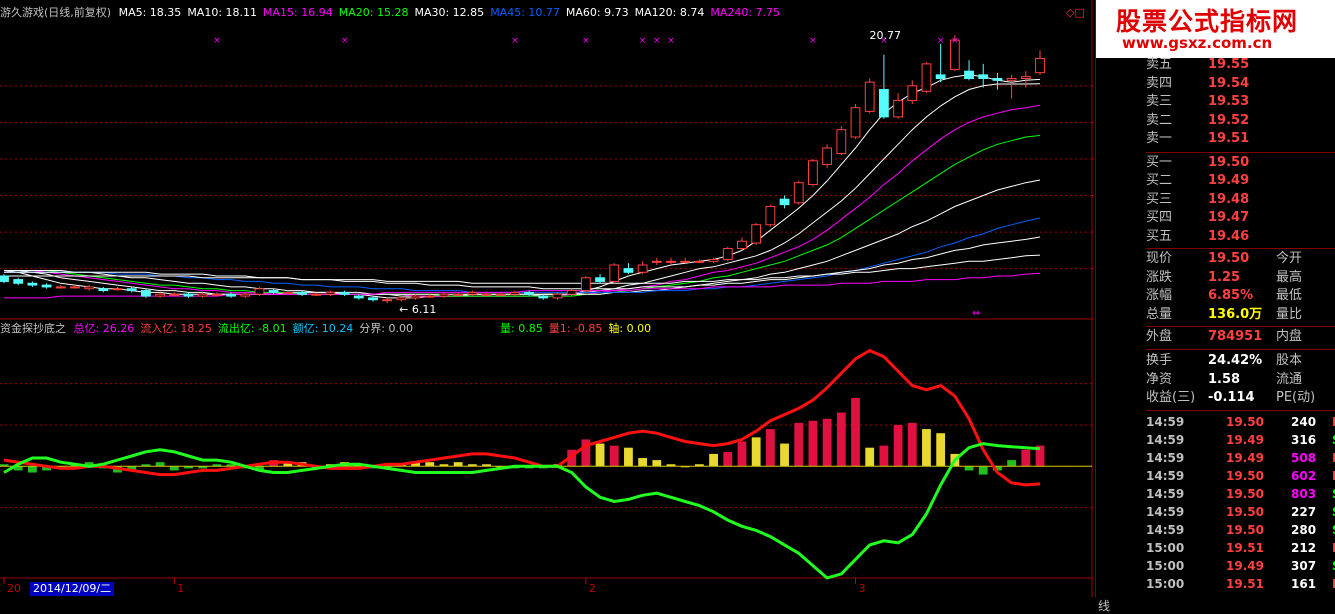 This screenshot has width=1335, height=614. What do you see at coordinates (1304, 547) in the screenshot?
I see `tick-volume: 212` at bounding box center [1304, 547].